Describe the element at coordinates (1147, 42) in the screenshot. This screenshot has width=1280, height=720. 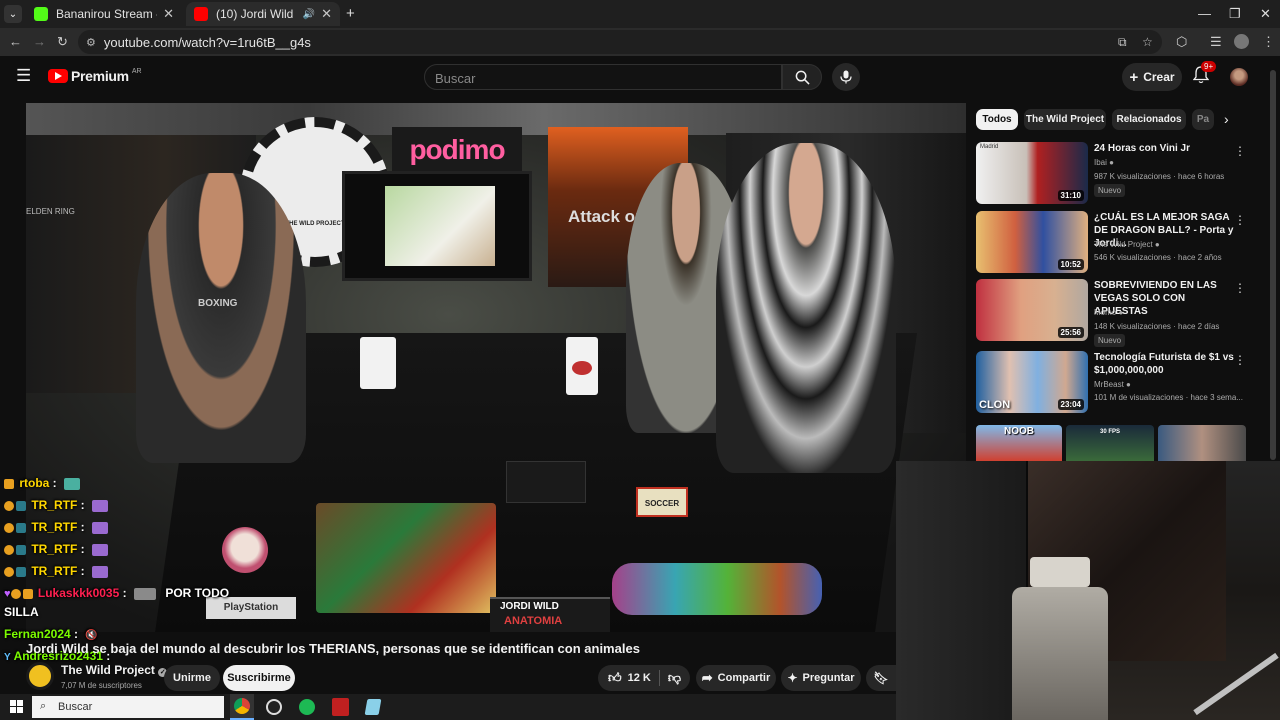
I see `bookmark-star-icon: ☆` at that location.